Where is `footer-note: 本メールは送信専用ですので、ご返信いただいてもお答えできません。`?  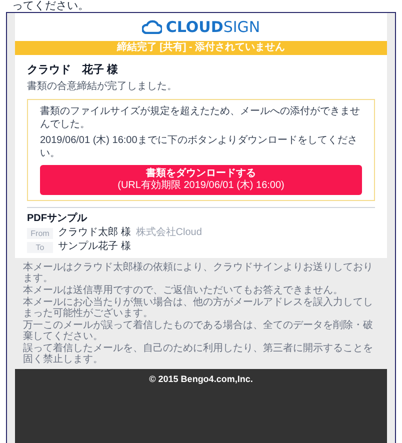 footer-note: 本メールは送信専用ですので、ご返信いただいてもお答えできません。 is located at coordinates (183, 290).